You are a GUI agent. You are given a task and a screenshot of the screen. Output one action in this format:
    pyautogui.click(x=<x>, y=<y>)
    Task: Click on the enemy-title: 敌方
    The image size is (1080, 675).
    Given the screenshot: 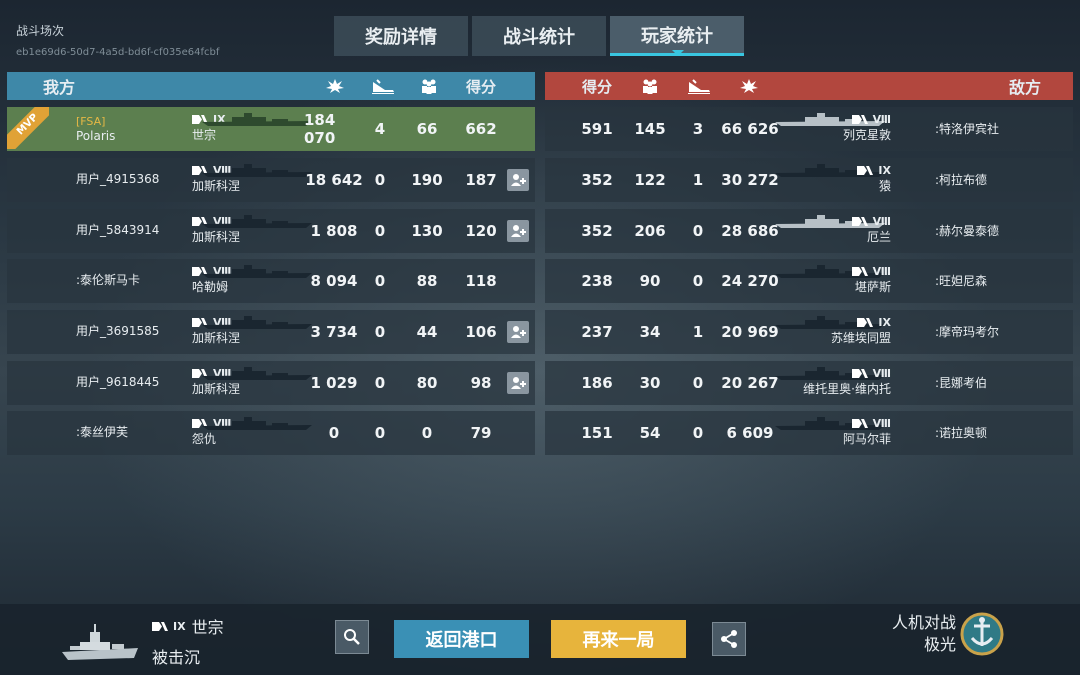 What is the action you would take?
    pyautogui.click(x=1024, y=87)
    